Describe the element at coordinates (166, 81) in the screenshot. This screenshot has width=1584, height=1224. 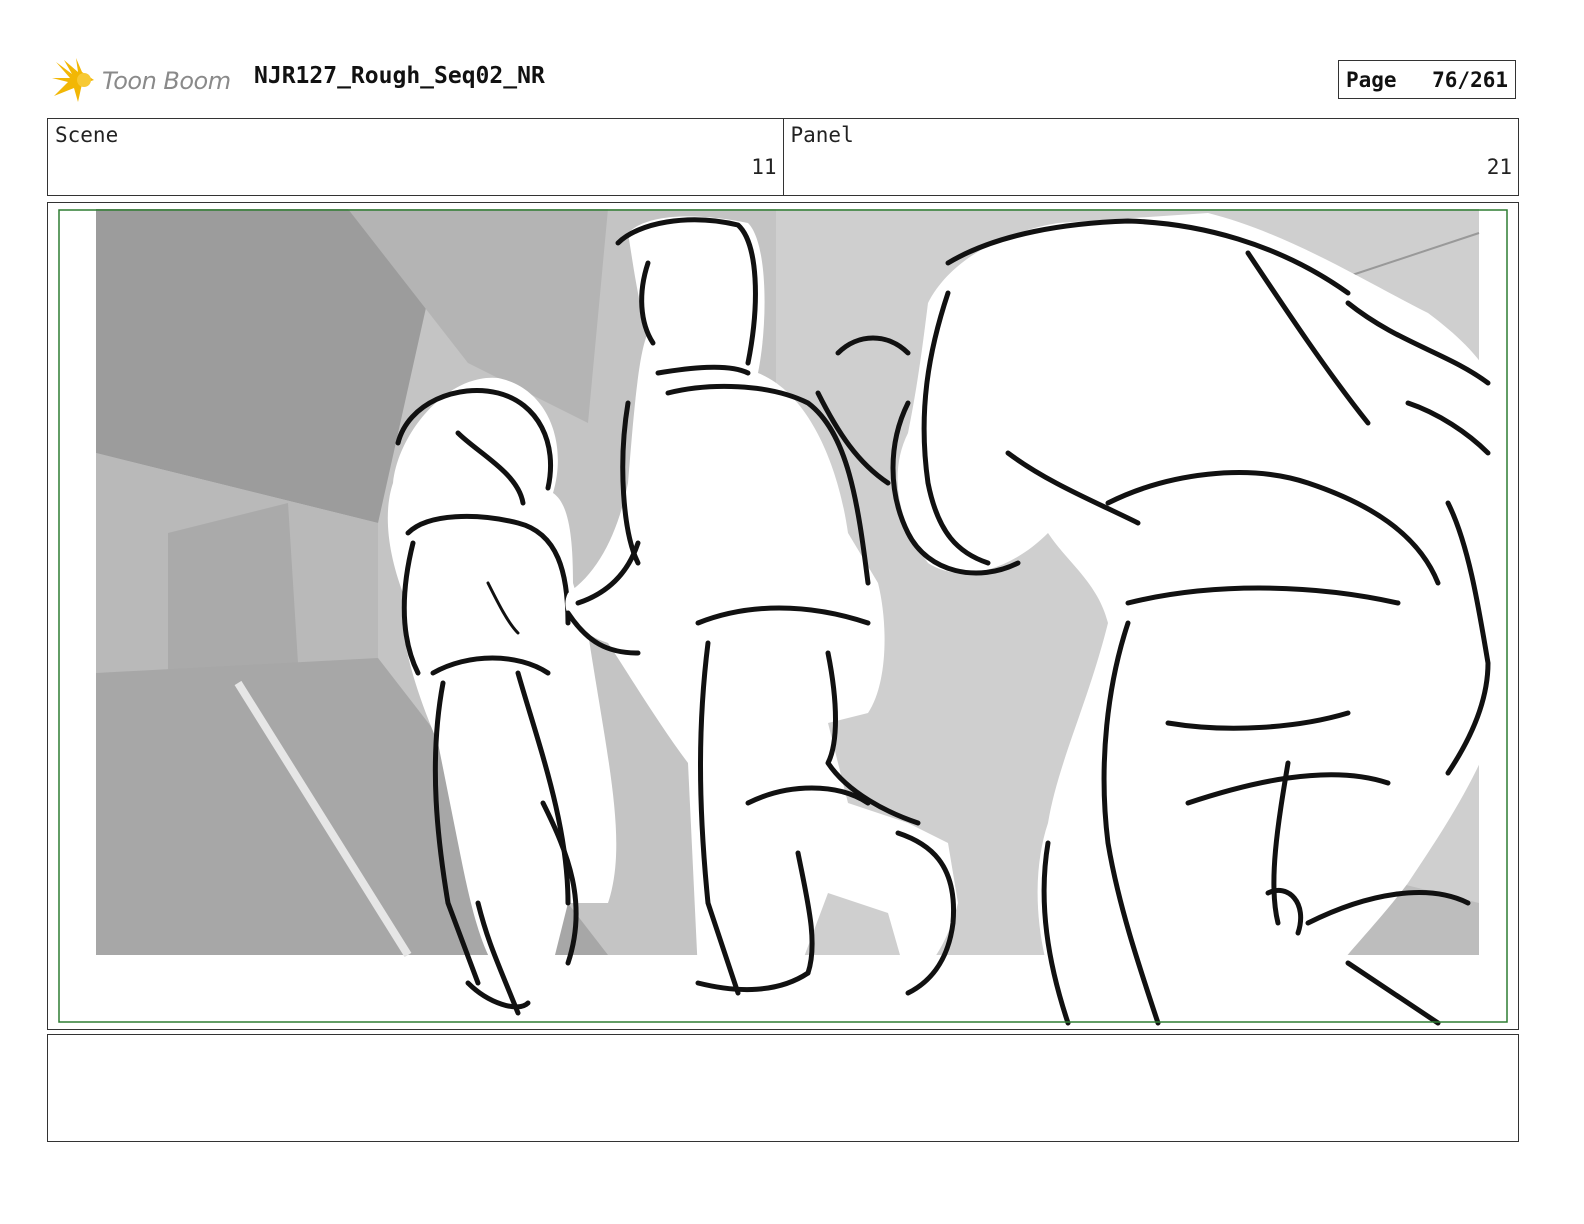
I see `logo-text: Toon Boom` at that location.